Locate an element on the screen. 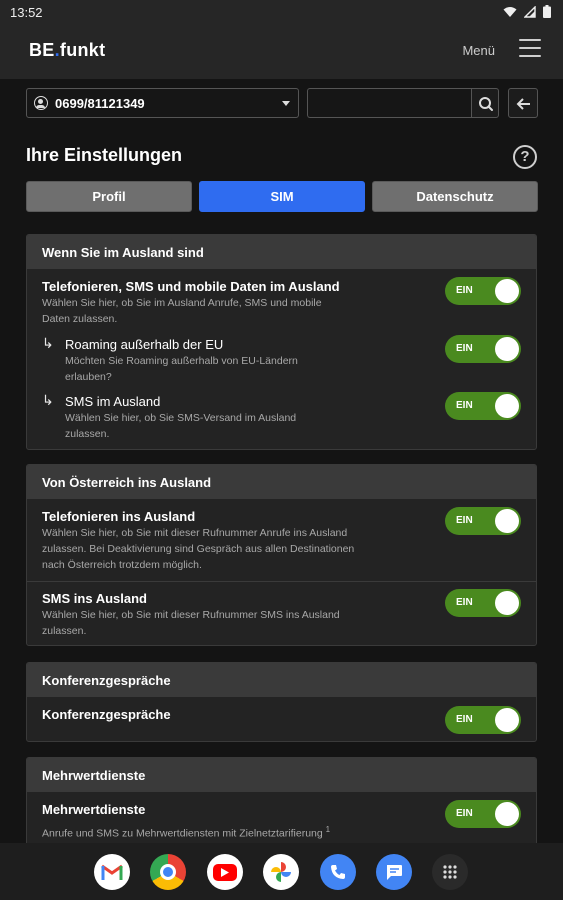  footnote-marker: 1 is located at coordinates (328, 829).